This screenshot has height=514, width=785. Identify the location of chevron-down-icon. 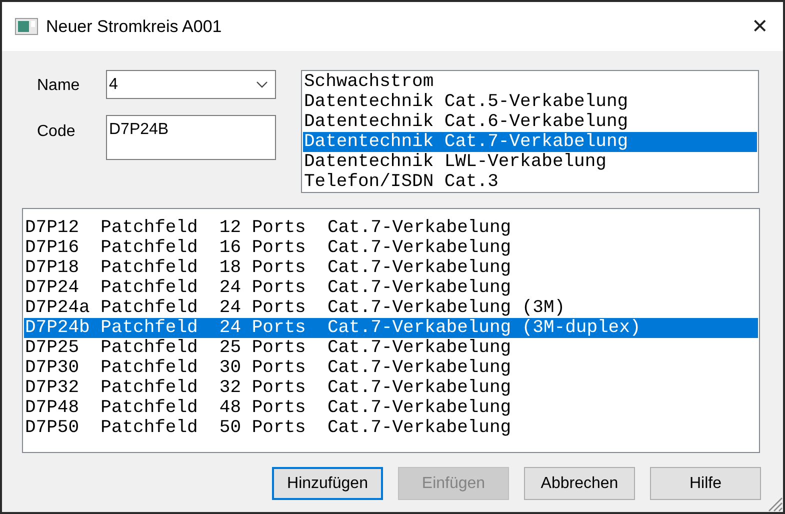
(262, 84).